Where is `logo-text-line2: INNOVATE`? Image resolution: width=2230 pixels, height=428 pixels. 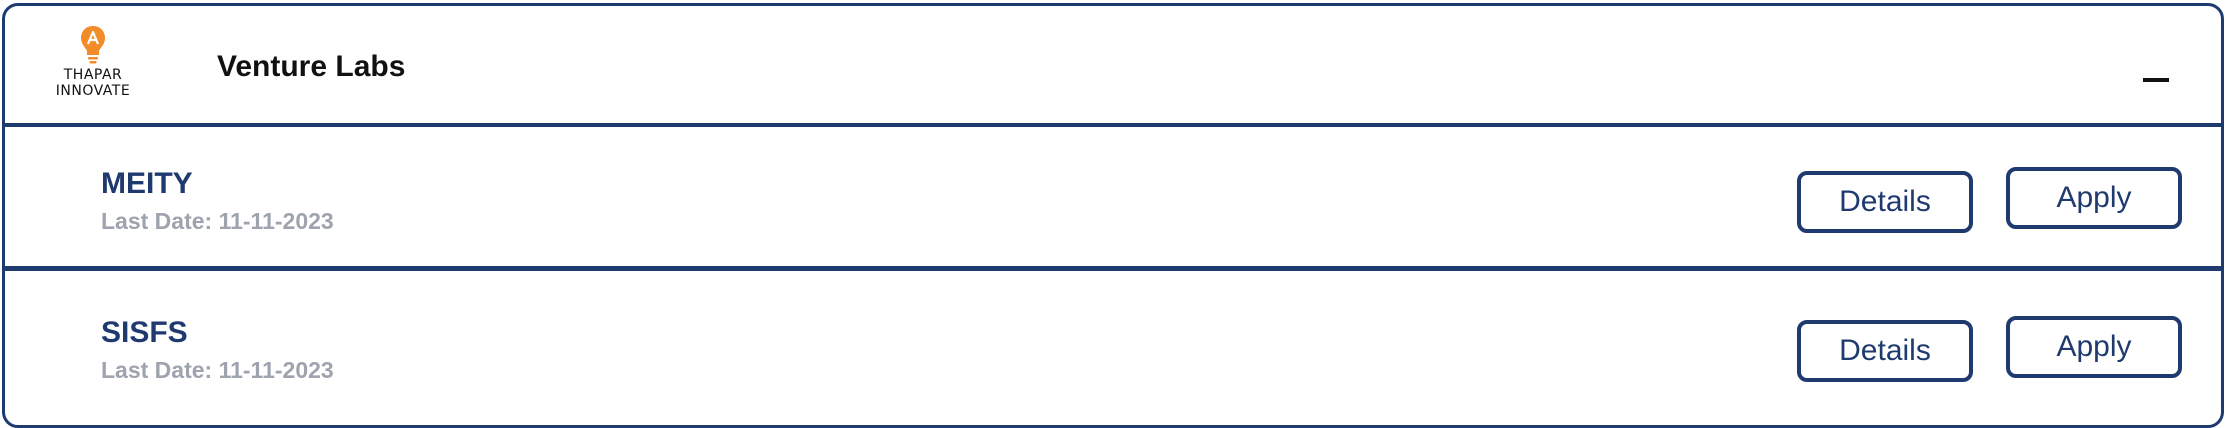 logo-text-line2: INNOVATE is located at coordinates (93, 91).